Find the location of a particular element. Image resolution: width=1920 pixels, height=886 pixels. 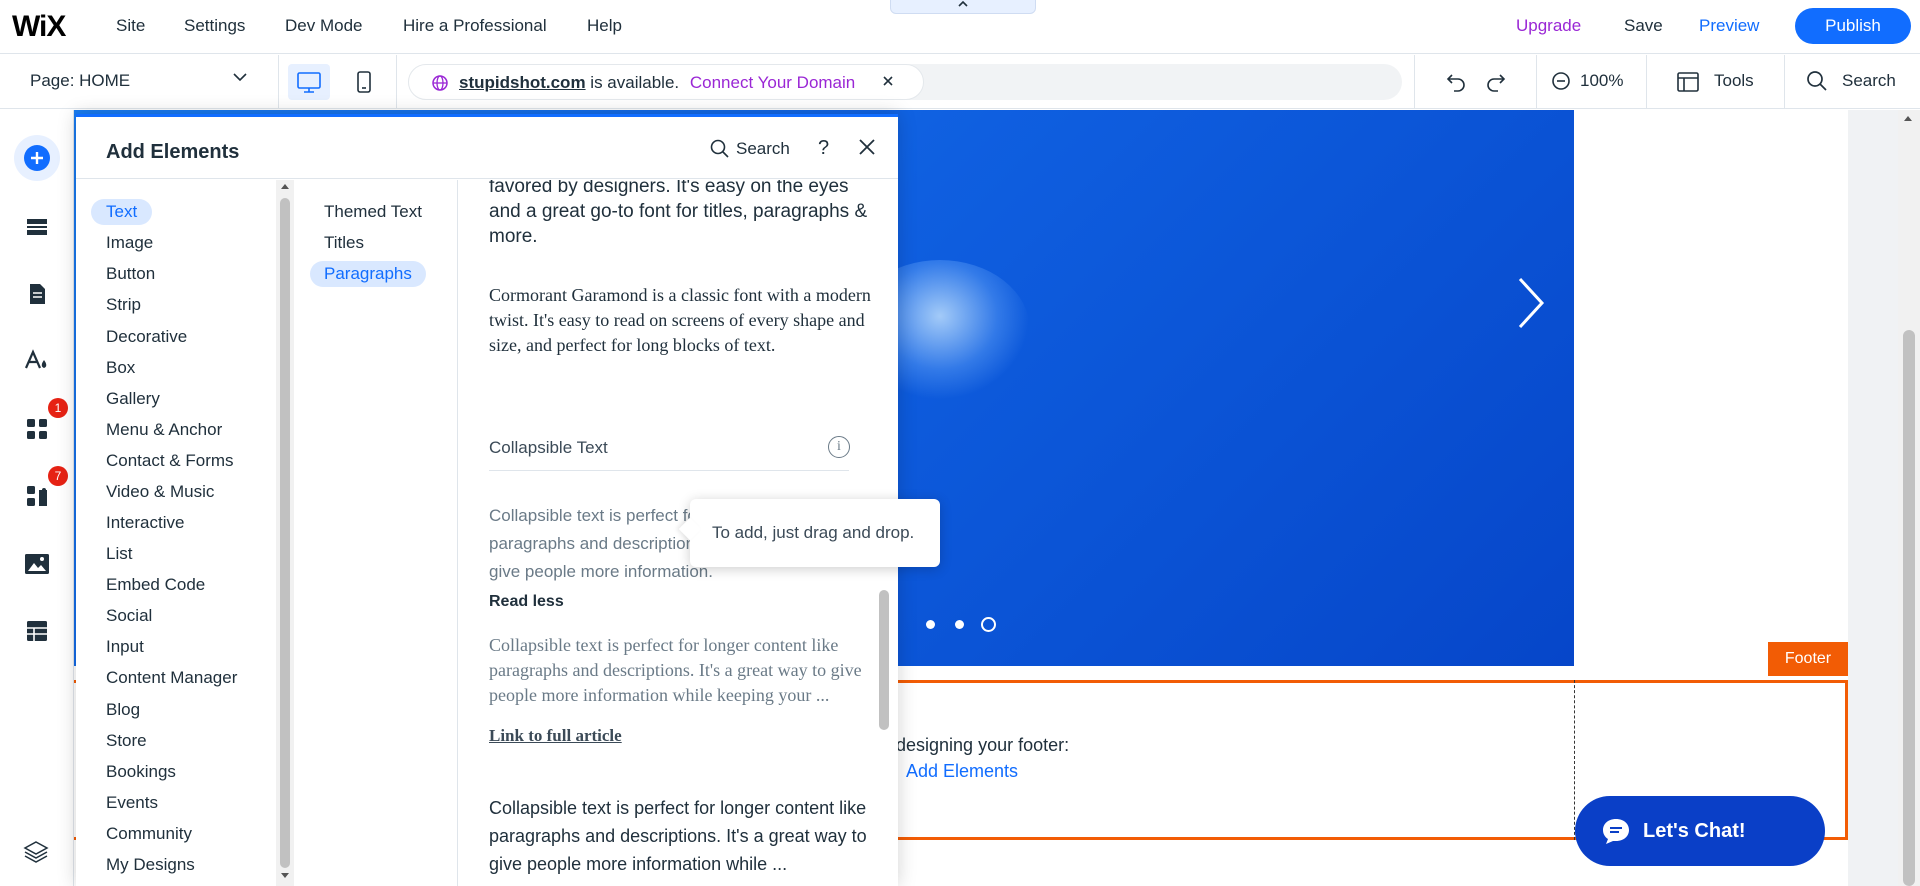

category-image: Image is located at coordinates (129, 243).